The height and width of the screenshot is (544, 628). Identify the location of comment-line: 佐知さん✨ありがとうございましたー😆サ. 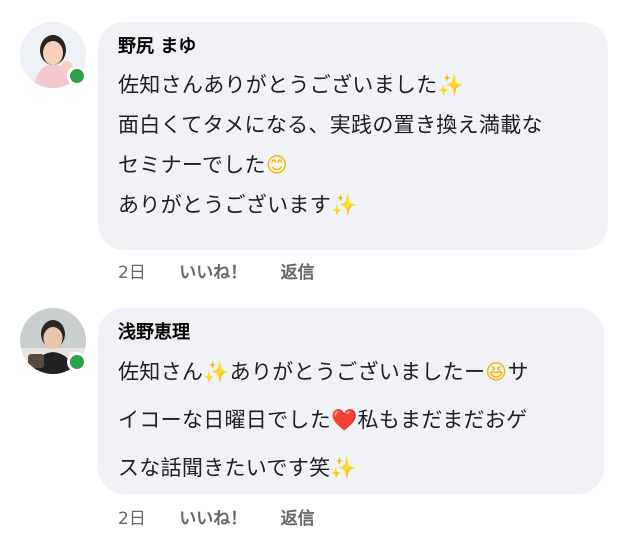
(354, 372).